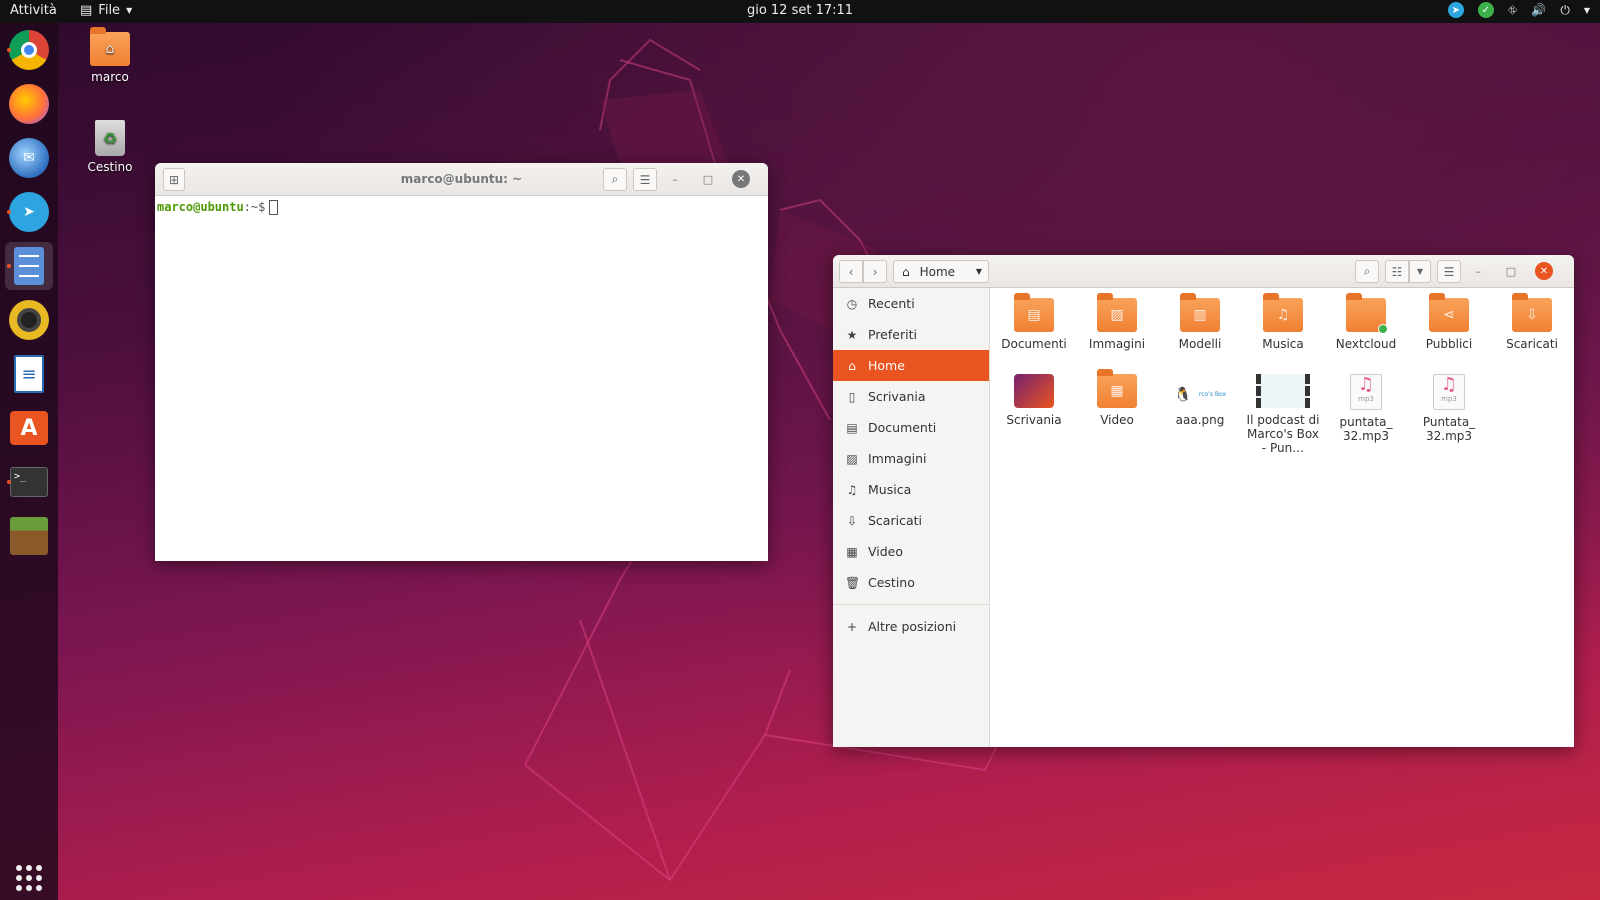 This screenshot has height=900, width=1600. I want to click on network-icon: ⛗, so click(1513, 10).